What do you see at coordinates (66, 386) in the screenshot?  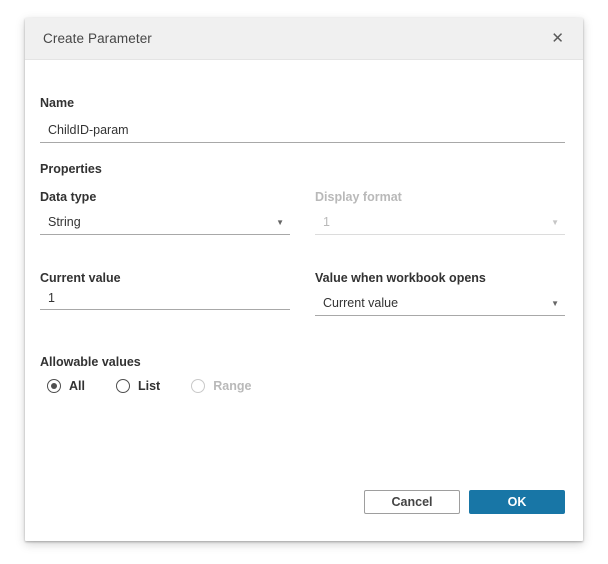 I see `radio-all: All` at bounding box center [66, 386].